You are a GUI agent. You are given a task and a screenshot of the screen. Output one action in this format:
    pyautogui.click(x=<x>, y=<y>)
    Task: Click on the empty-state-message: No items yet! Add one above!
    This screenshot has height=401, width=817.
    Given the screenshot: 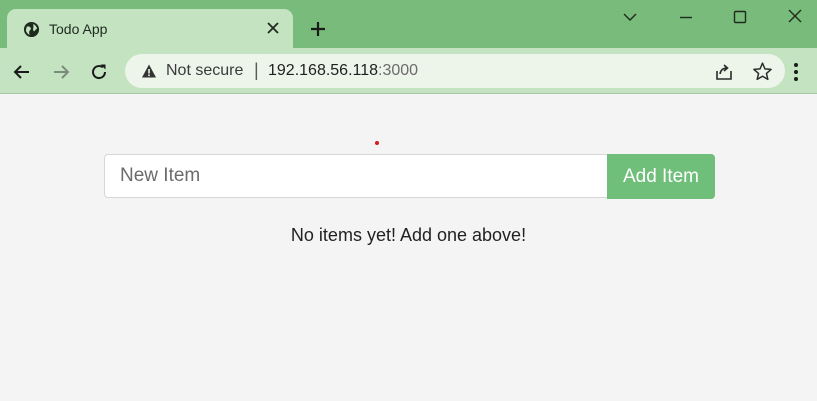 What is the action you would take?
    pyautogui.click(x=408, y=235)
    